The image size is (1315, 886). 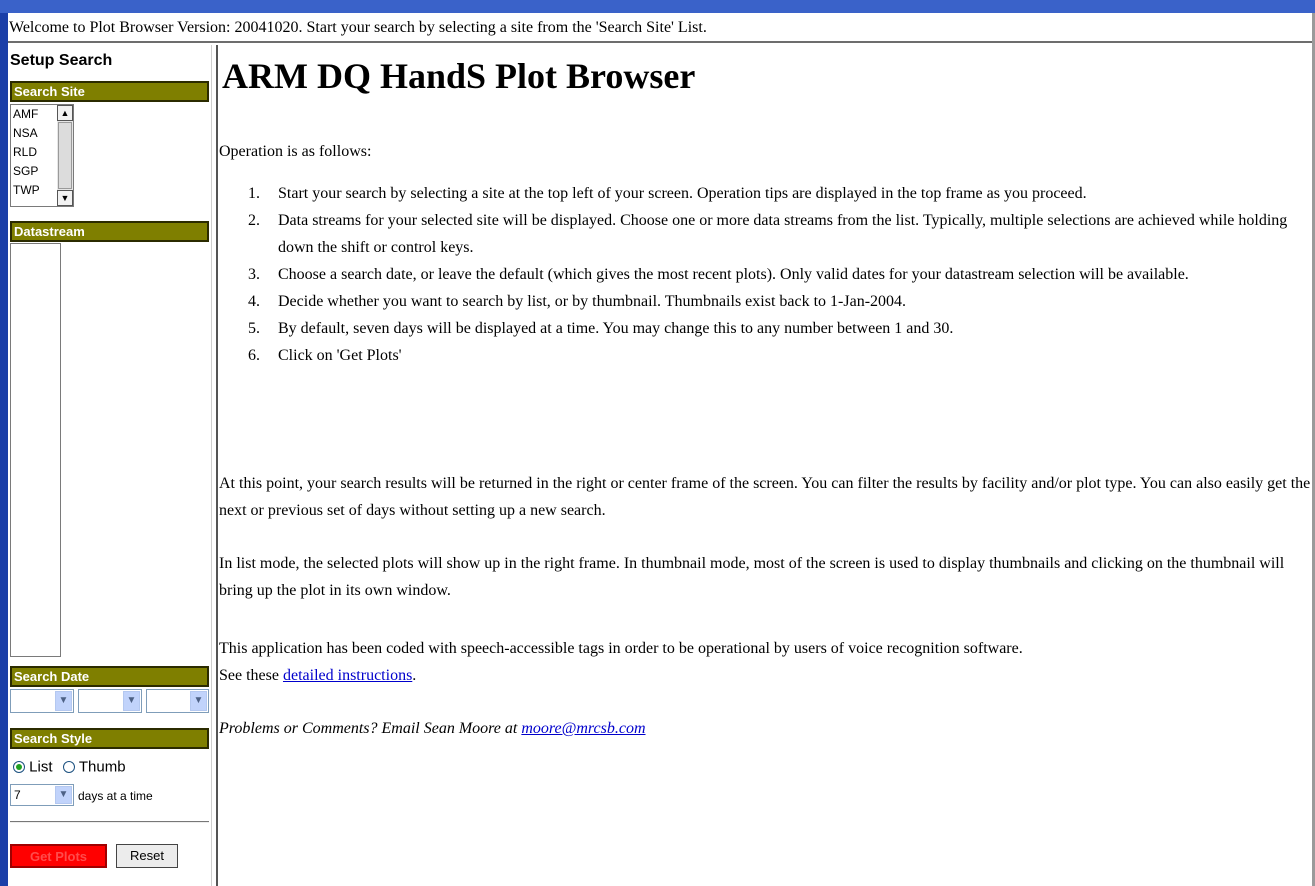 What do you see at coordinates (780, 355) in the screenshot?
I see `list-item: 6. Click on 'Get Plots'` at bounding box center [780, 355].